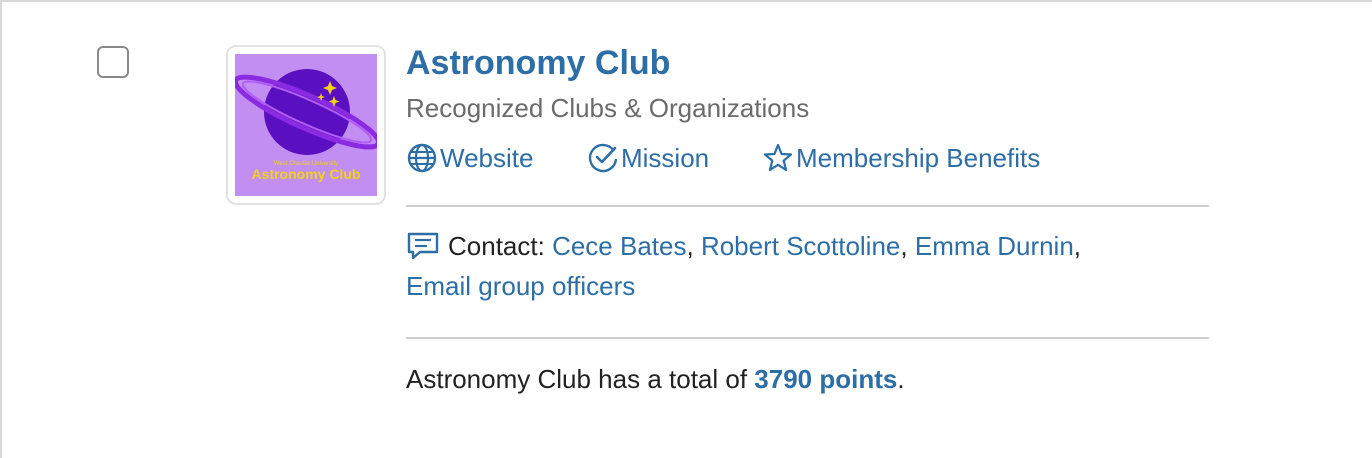 The height and width of the screenshot is (458, 1372). Describe the element at coordinates (619, 246) in the screenshot. I see `contact-person-link: Cece Bates` at that location.